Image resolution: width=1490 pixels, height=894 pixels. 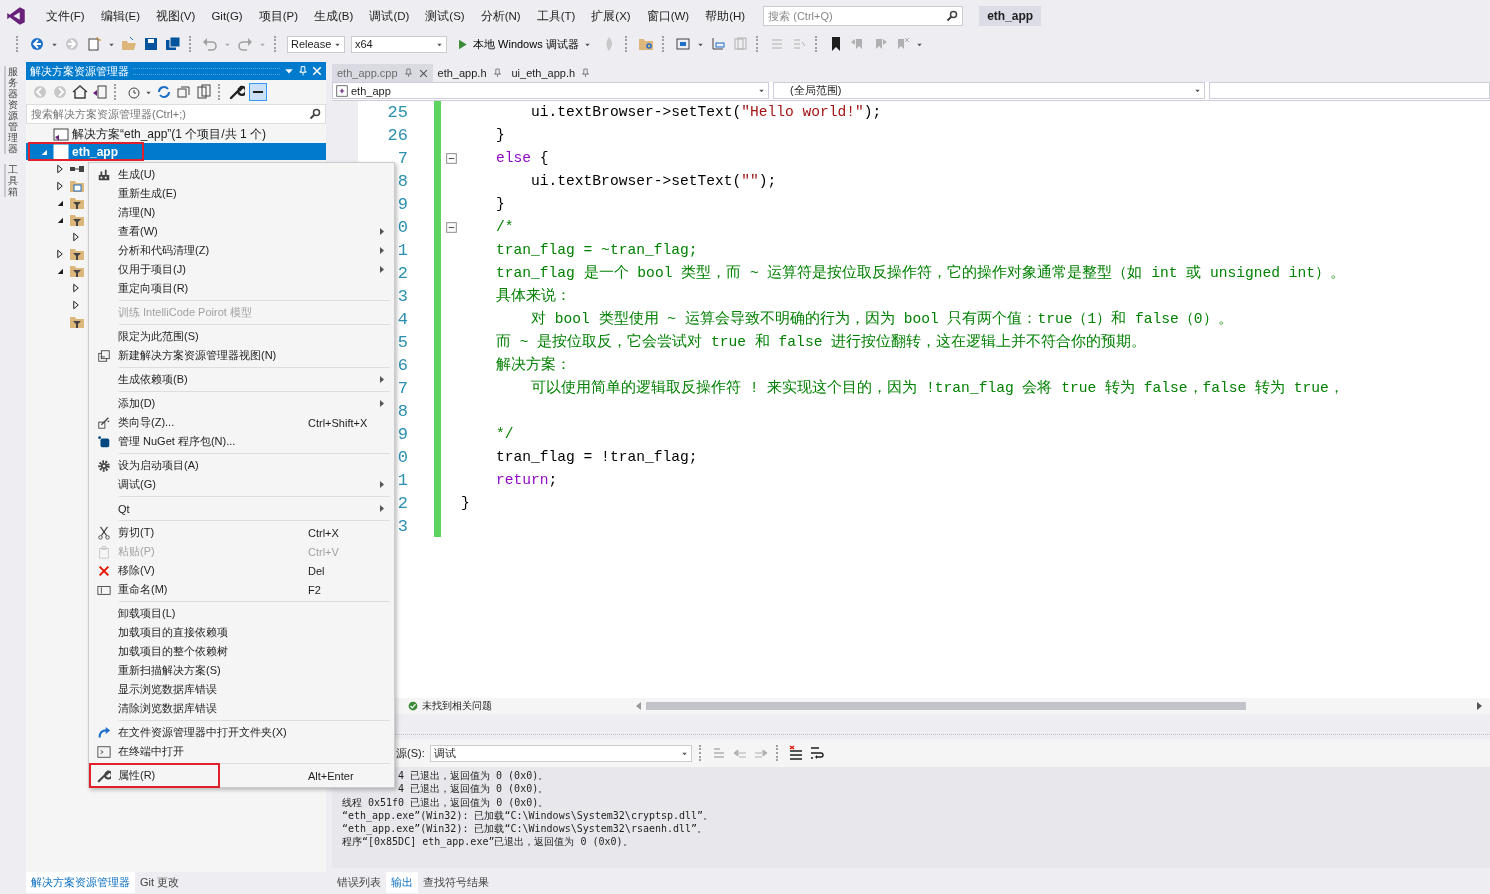 What do you see at coordinates (317, 570) in the screenshot?
I see `shortcut-text: Del` at bounding box center [317, 570].